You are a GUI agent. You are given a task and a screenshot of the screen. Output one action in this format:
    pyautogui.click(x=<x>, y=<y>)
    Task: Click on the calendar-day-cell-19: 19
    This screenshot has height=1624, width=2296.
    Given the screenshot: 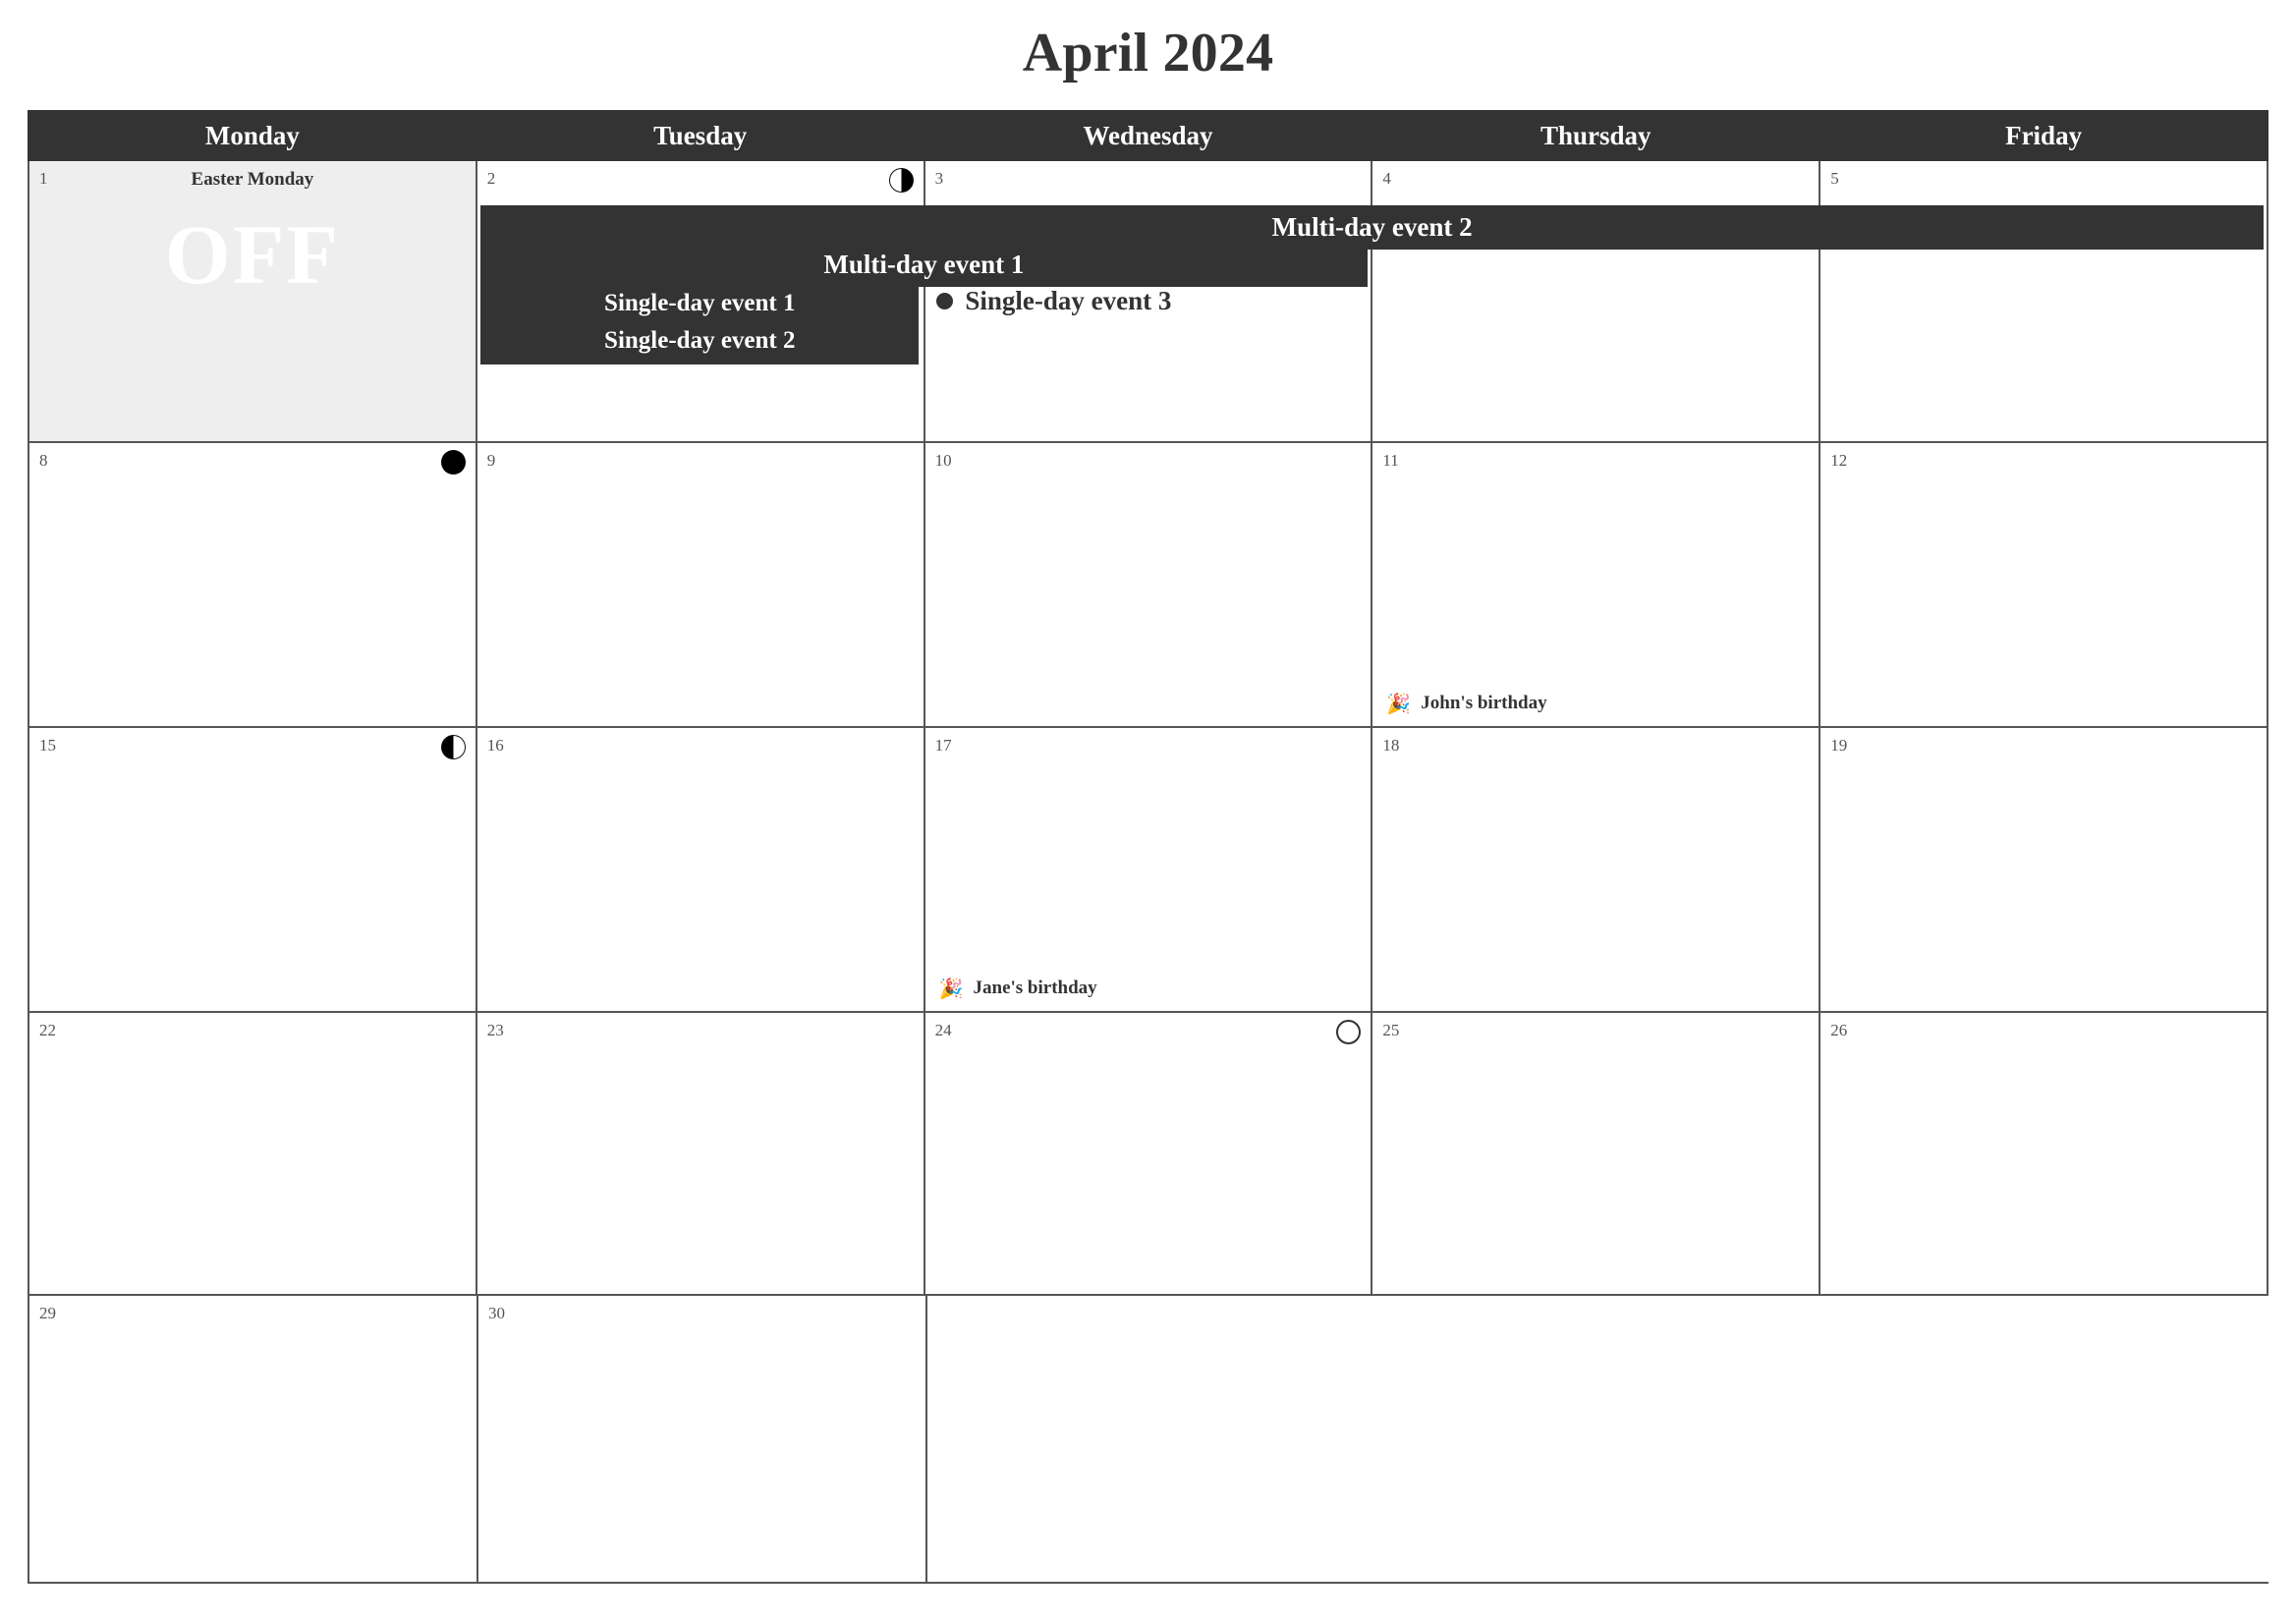 What is the action you would take?
    pyautogui.click(x=2044, y=869)
    